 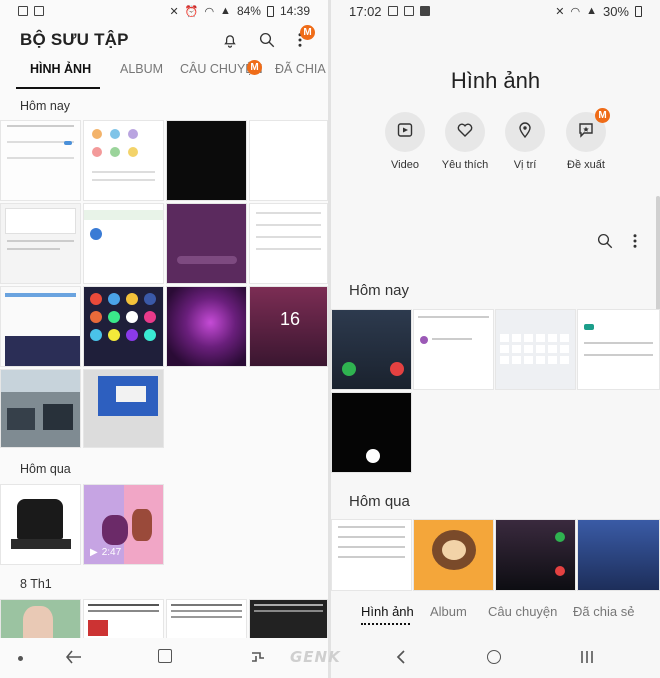 I want to click on status-bar: 17:02 ✕ ◠ ▲ 30%, so click(x=495, y=11).